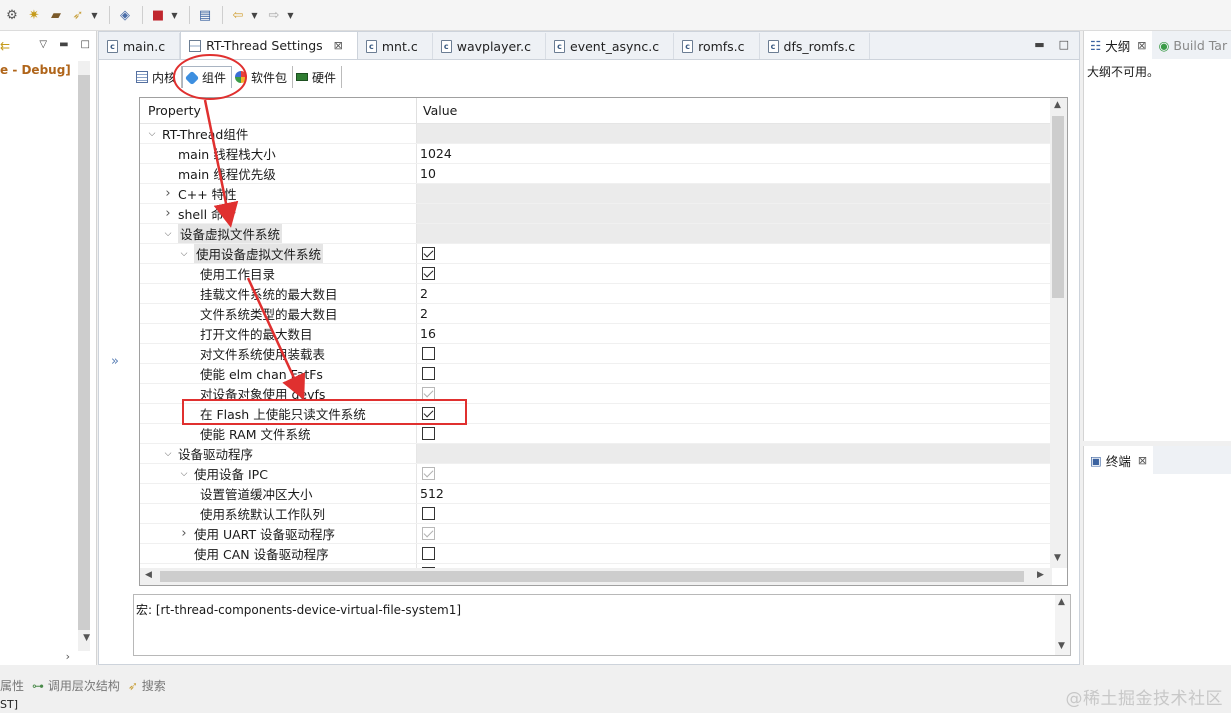  Describe the element at coordinates (43, 44) in the screenshot. I see `chevron-down-icon: ▽` at that location.